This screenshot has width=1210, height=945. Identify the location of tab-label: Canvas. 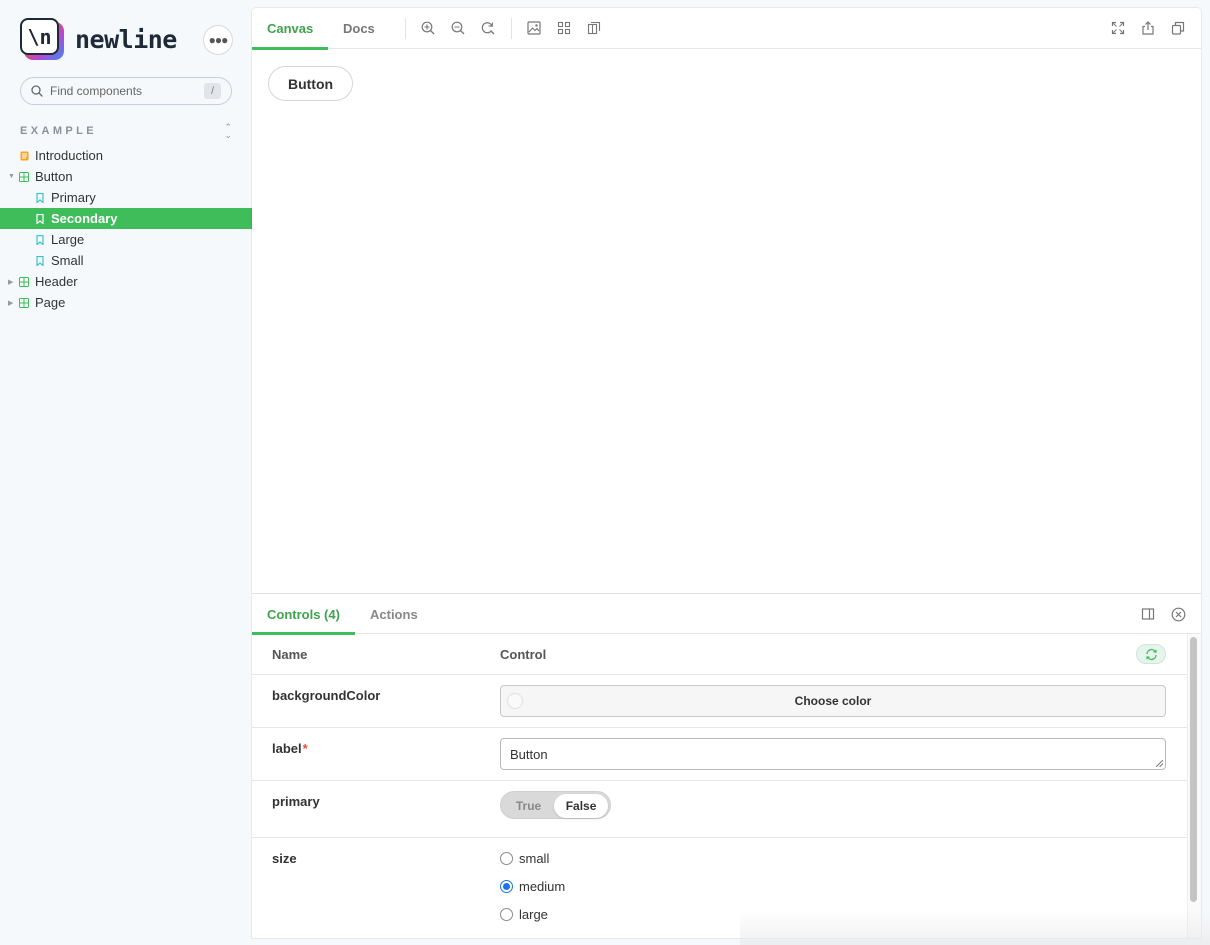
(290, 28).